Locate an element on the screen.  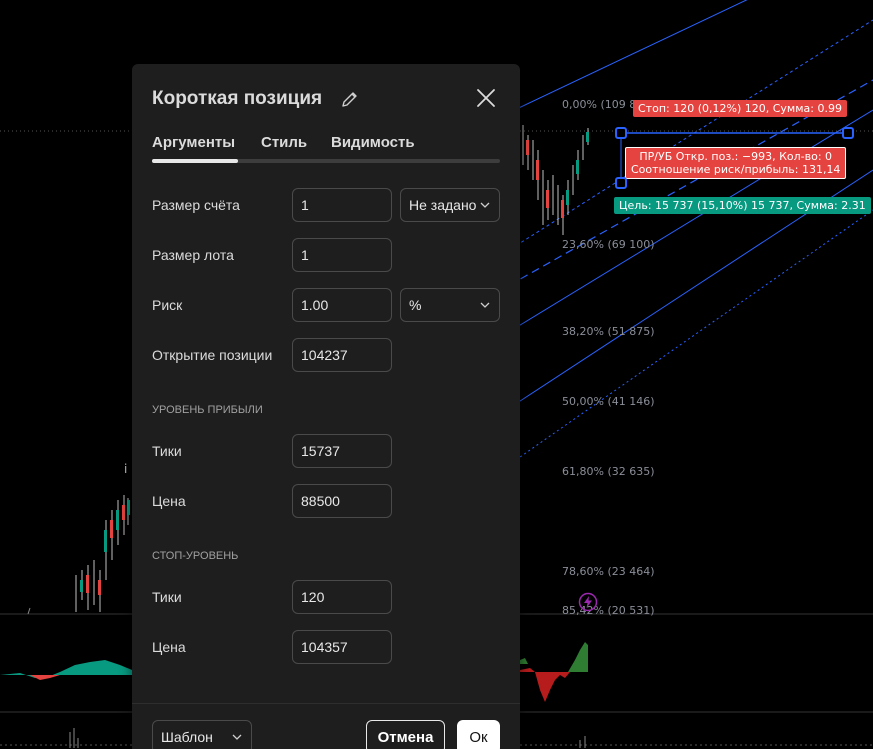
tab-active-indicator is located at coordinates (195, 161).